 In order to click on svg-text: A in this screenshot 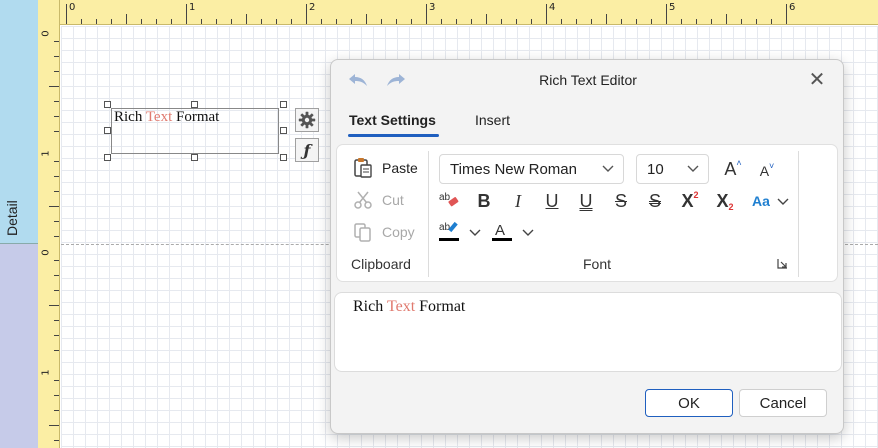, I will do `click(500, 230)`.